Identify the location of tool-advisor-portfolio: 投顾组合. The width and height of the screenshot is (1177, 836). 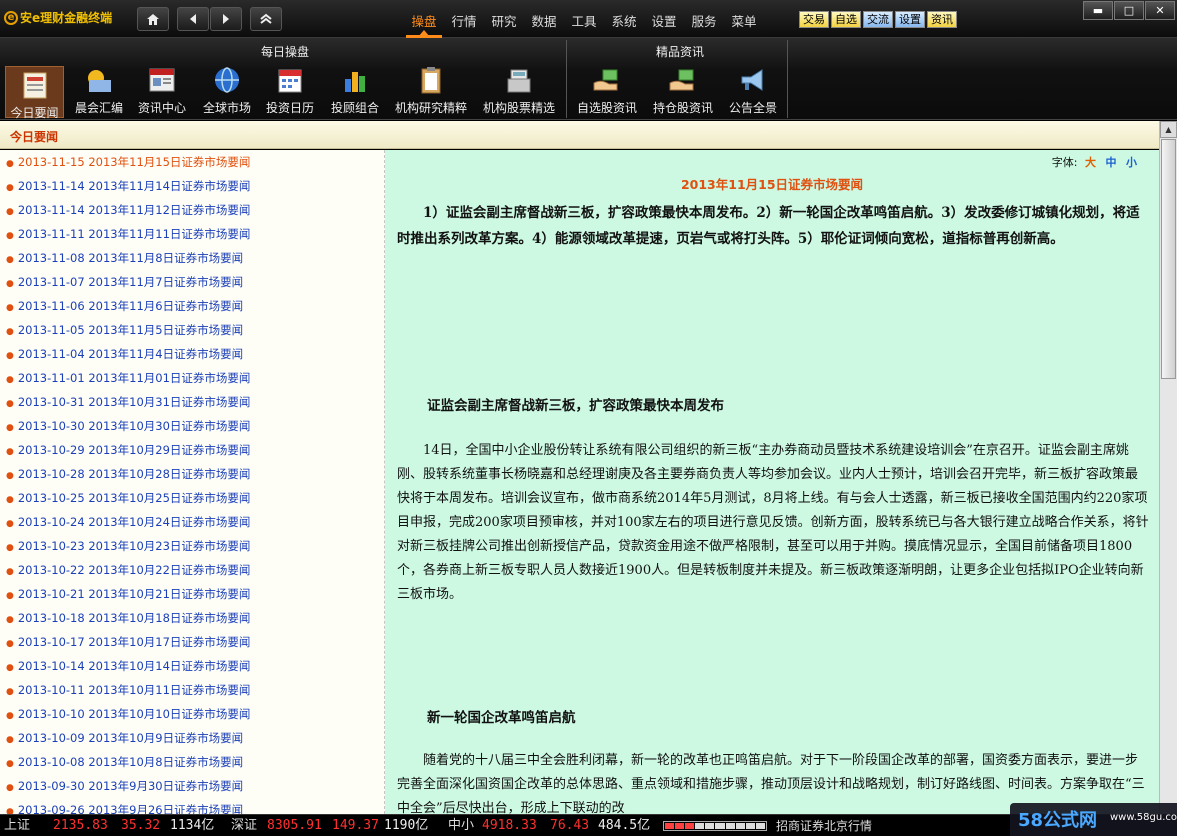
(355, 90).